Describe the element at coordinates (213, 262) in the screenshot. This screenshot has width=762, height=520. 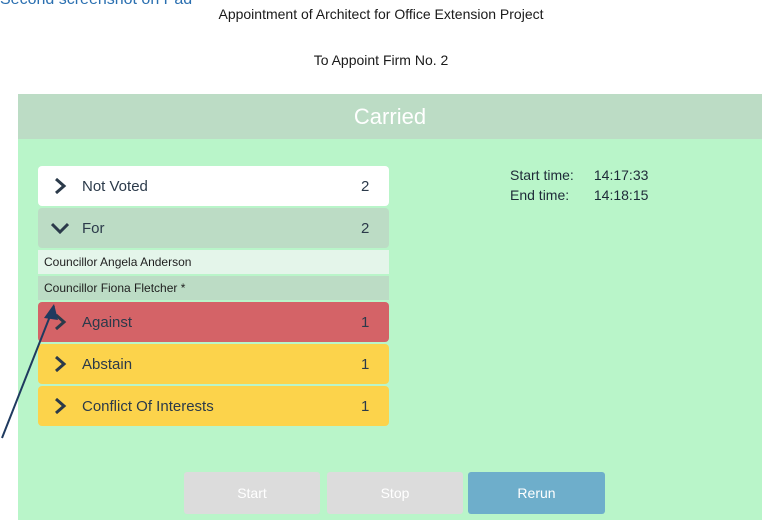
I see `member-row: Councillor Angela Anderson` at that location.